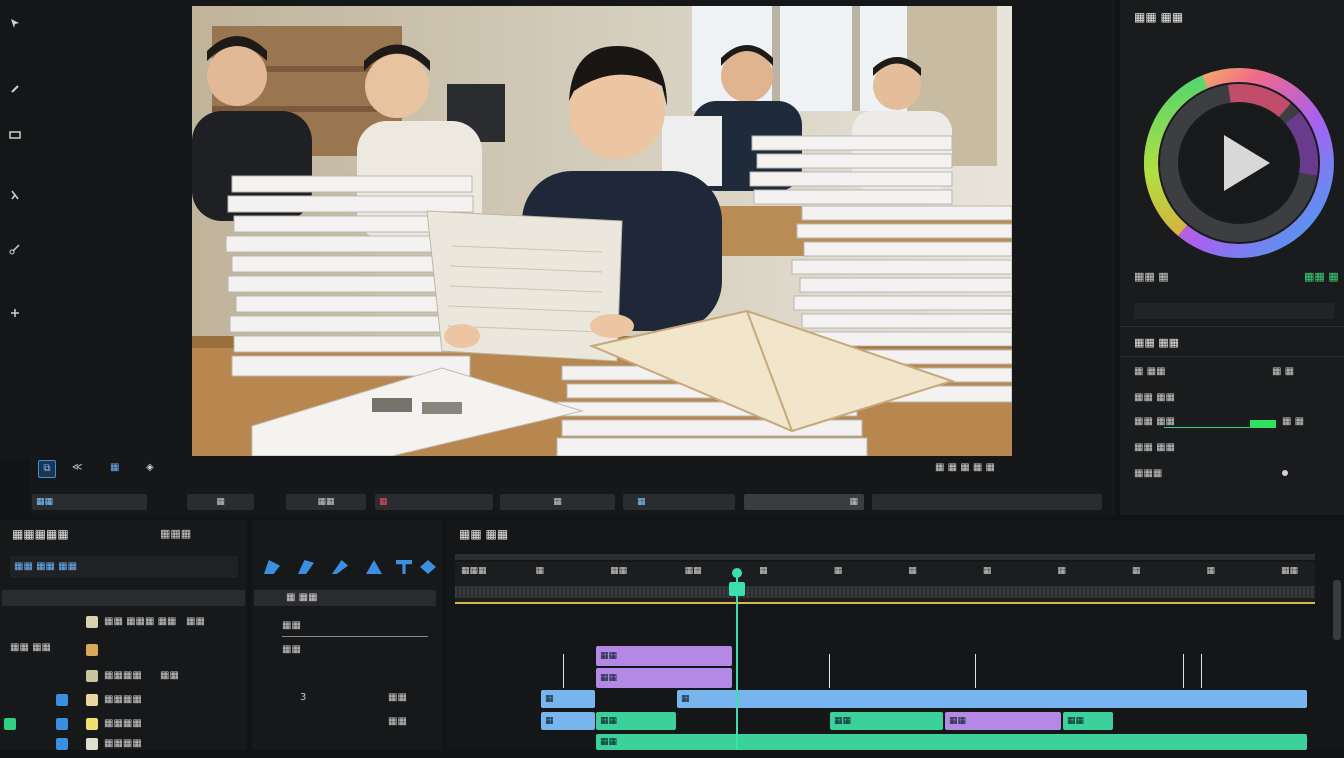 The image size is (1344, 758). Describe the element at coordinates (1159, 17) in the screenshot. I see `panel-title: ▦▦ ▦▦` at that location.